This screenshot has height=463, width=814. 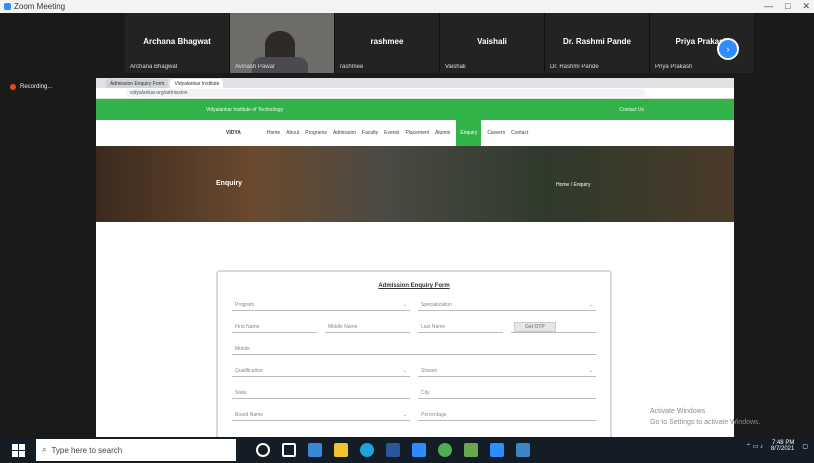 I want to click on field-label: Board Name, so click(x=249, y=414).